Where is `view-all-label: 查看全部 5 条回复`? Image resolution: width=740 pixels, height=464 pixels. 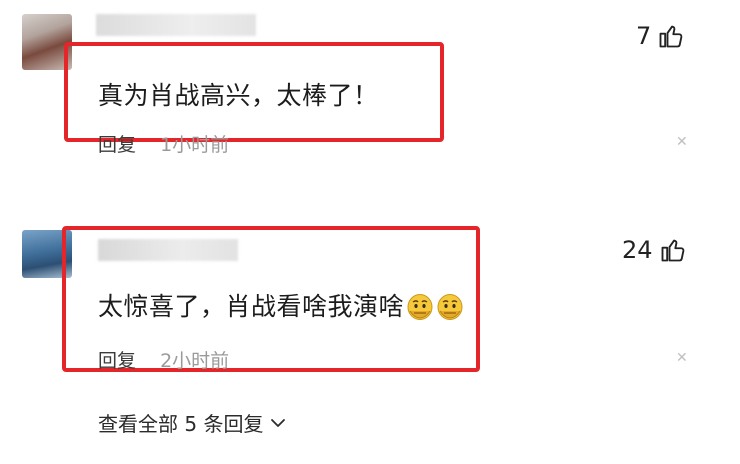 view-all-label: 查看全部 5 条回复 is located at coordinates (181, 424).